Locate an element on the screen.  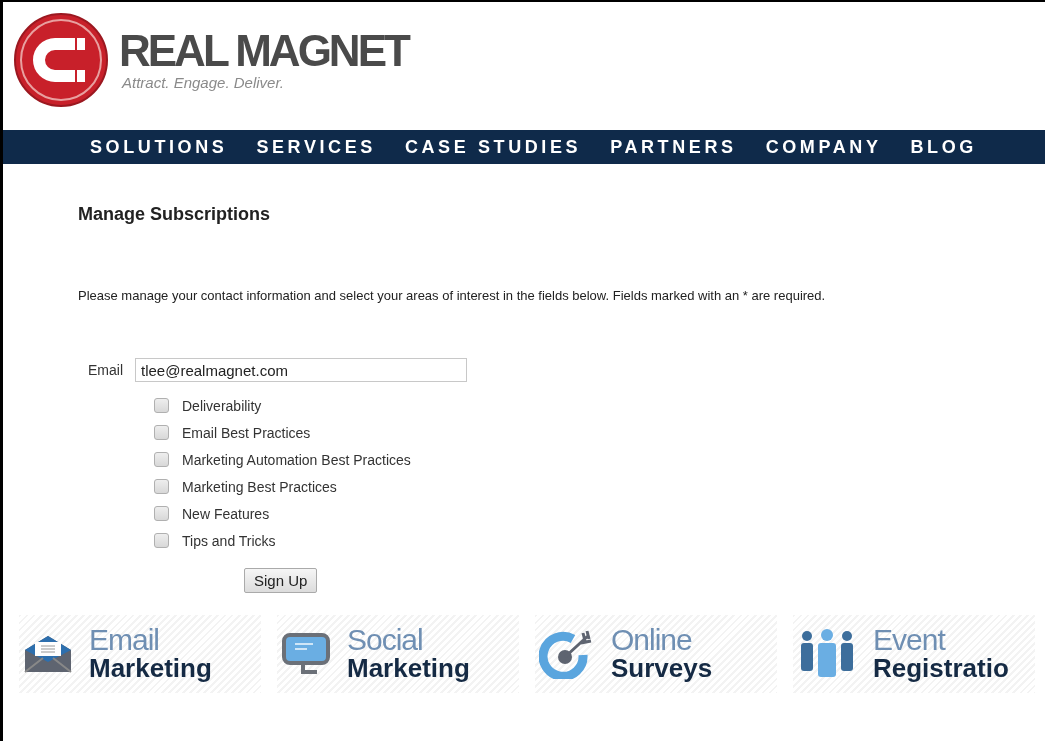
checkbox-label: New Features is located at coordinates (226, 513).